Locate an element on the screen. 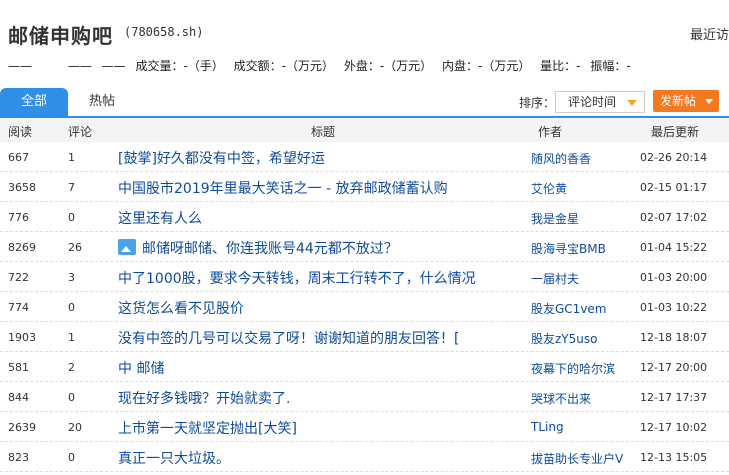  read-count: 581 is located at coordinates (18, 367).